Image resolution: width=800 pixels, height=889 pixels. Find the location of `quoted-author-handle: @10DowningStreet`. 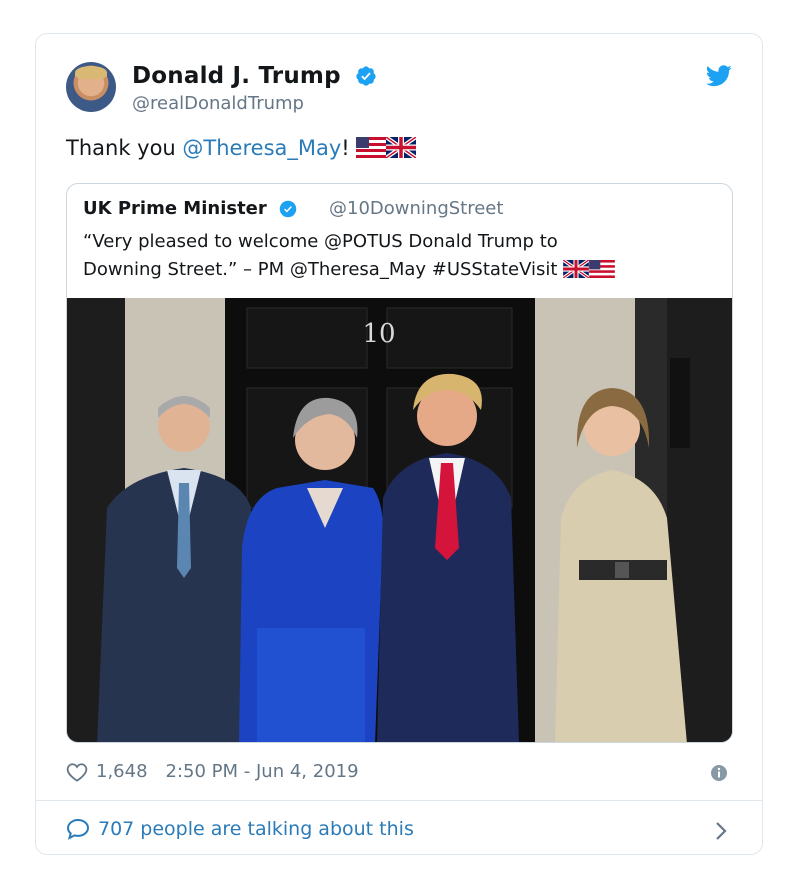

quoted-author-handle: @10DowningStreet is located at coordinates (416, 208).